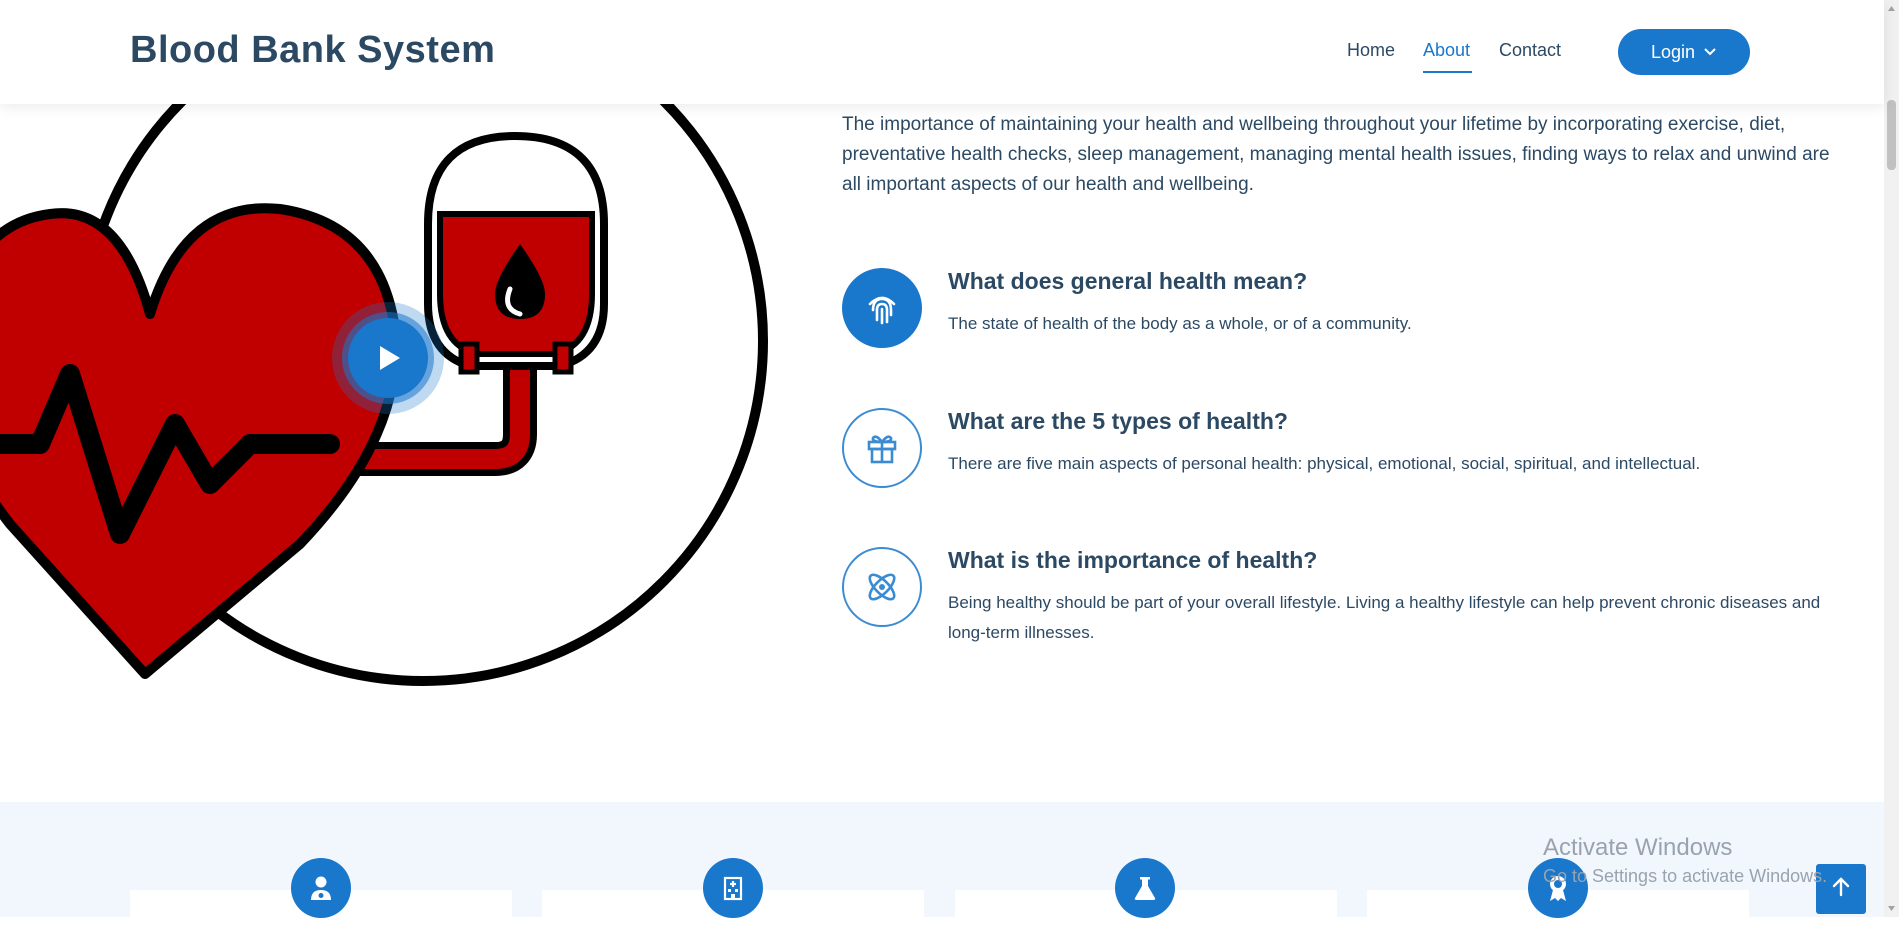  What do you see at coordinates (1685, 876) in the screenshot?
I see `activate-windows-subtitle: Go to Settings to activate Windows.` at bounding box center [1685, 876].